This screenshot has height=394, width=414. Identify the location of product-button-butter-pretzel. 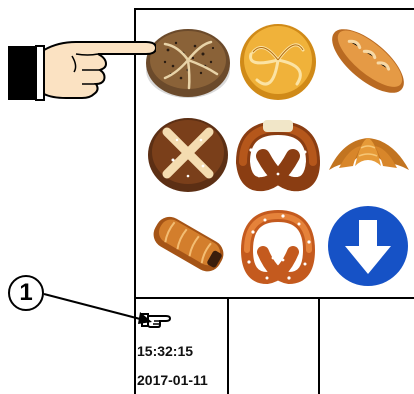
(278, 153).